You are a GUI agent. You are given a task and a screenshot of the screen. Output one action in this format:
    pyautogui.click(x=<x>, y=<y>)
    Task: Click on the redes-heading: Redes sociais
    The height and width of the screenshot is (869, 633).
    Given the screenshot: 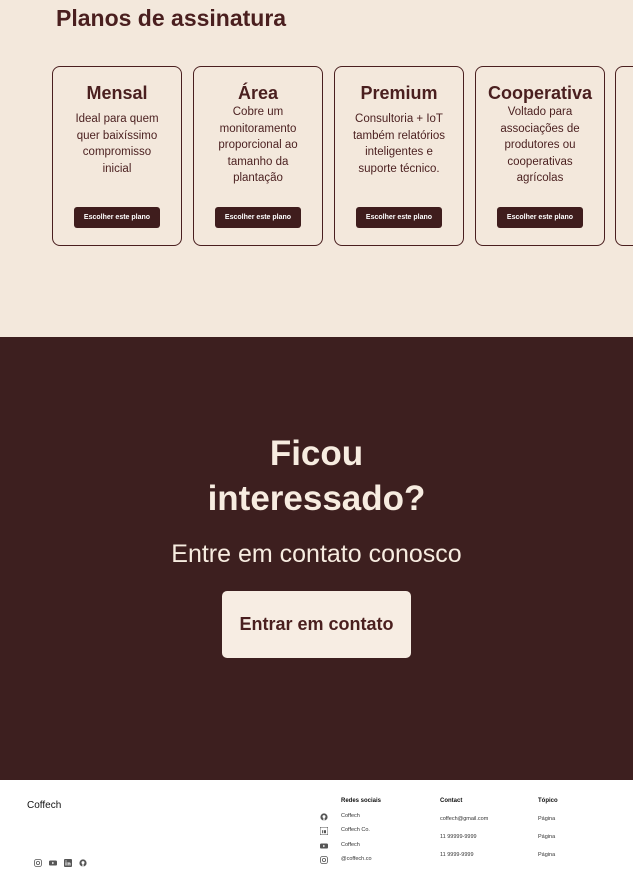 What is the action you would take?
    pyautogui.click(x=361, y=801)
    